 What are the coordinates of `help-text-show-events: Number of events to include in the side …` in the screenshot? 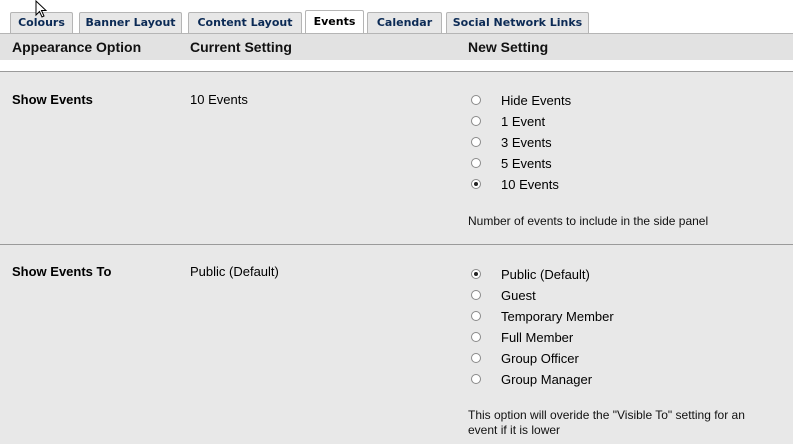 It's located at (588, 221).